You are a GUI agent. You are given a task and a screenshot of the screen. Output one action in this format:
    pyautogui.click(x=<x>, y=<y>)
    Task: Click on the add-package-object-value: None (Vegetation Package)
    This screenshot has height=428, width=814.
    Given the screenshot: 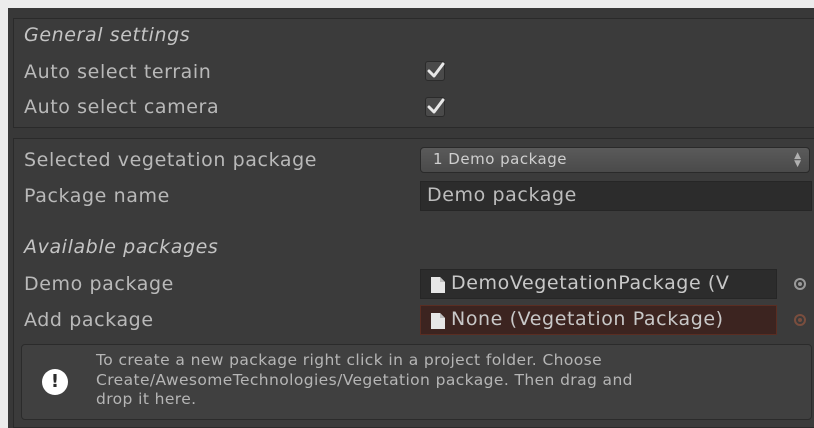 What is the action you would take?
    pyautogui.click(x=587, y=319)
    